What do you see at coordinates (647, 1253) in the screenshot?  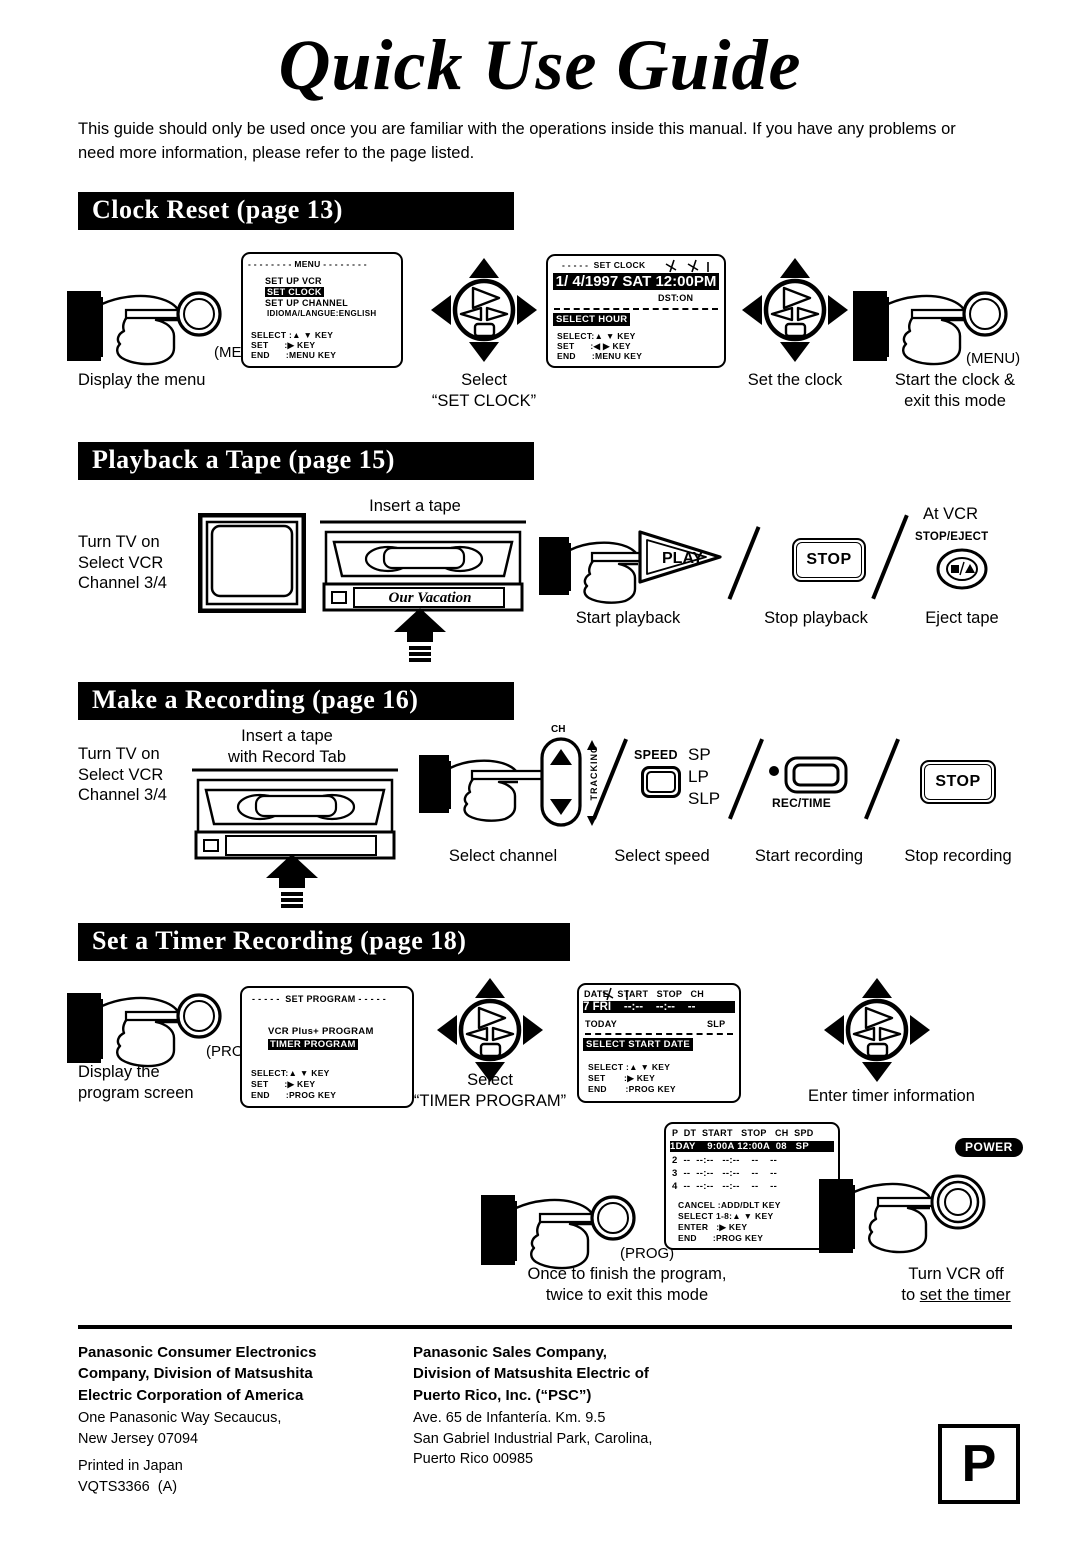 I see `prog-button-label-2: (PROG)` at bounding box center [647, 1253].